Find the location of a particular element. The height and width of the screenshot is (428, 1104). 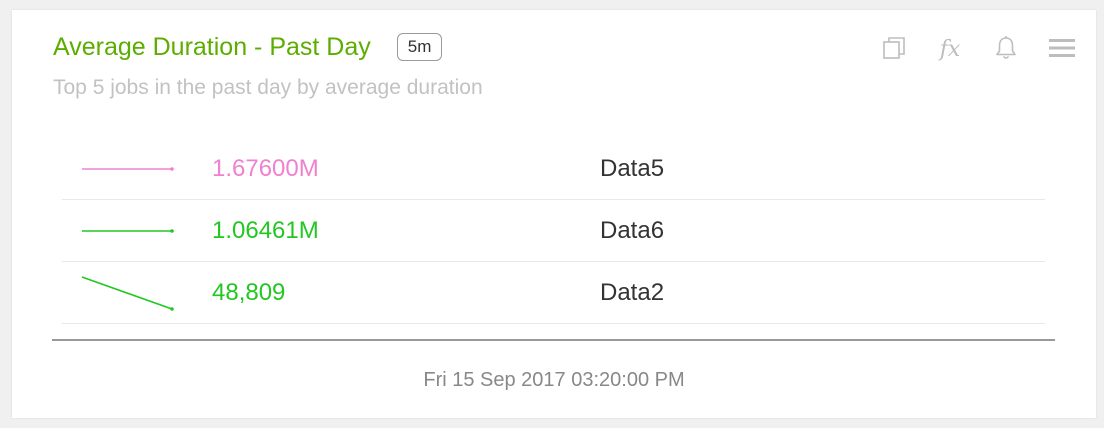

widget-header: Average Duration - Past Day 5m is located at coordinates (248, 47).